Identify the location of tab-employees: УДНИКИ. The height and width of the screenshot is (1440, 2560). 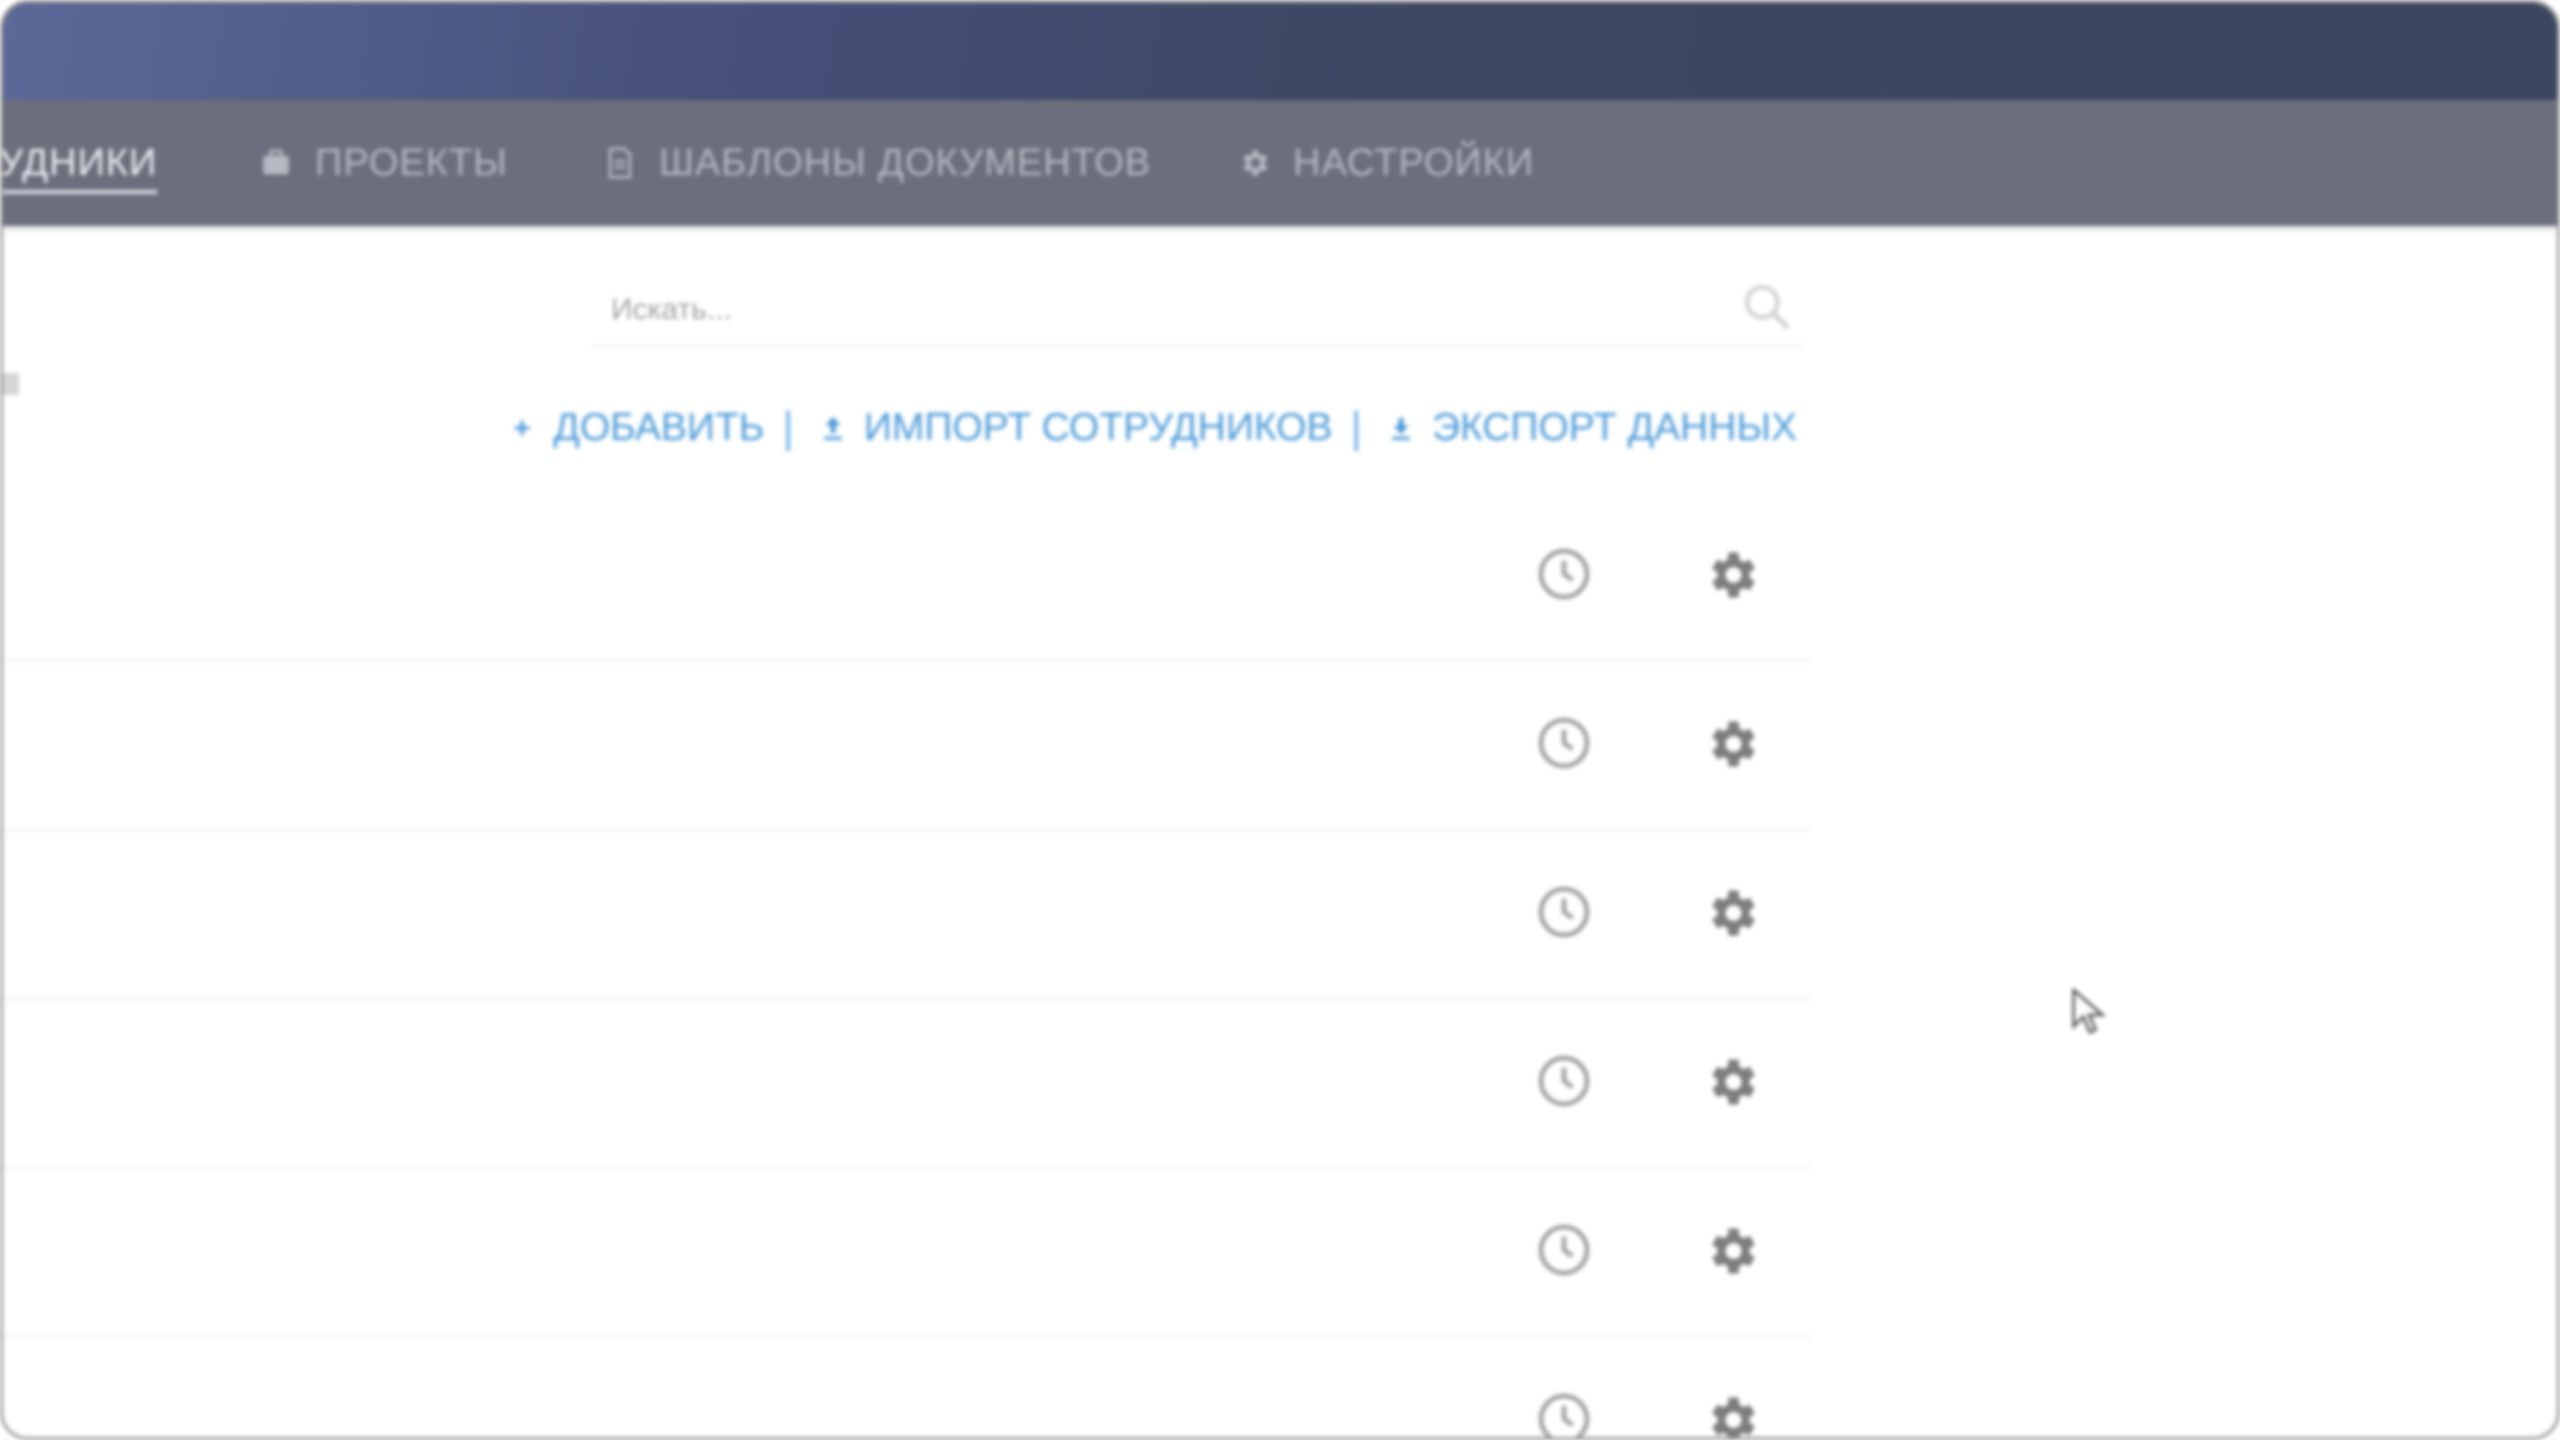
(79, 163).